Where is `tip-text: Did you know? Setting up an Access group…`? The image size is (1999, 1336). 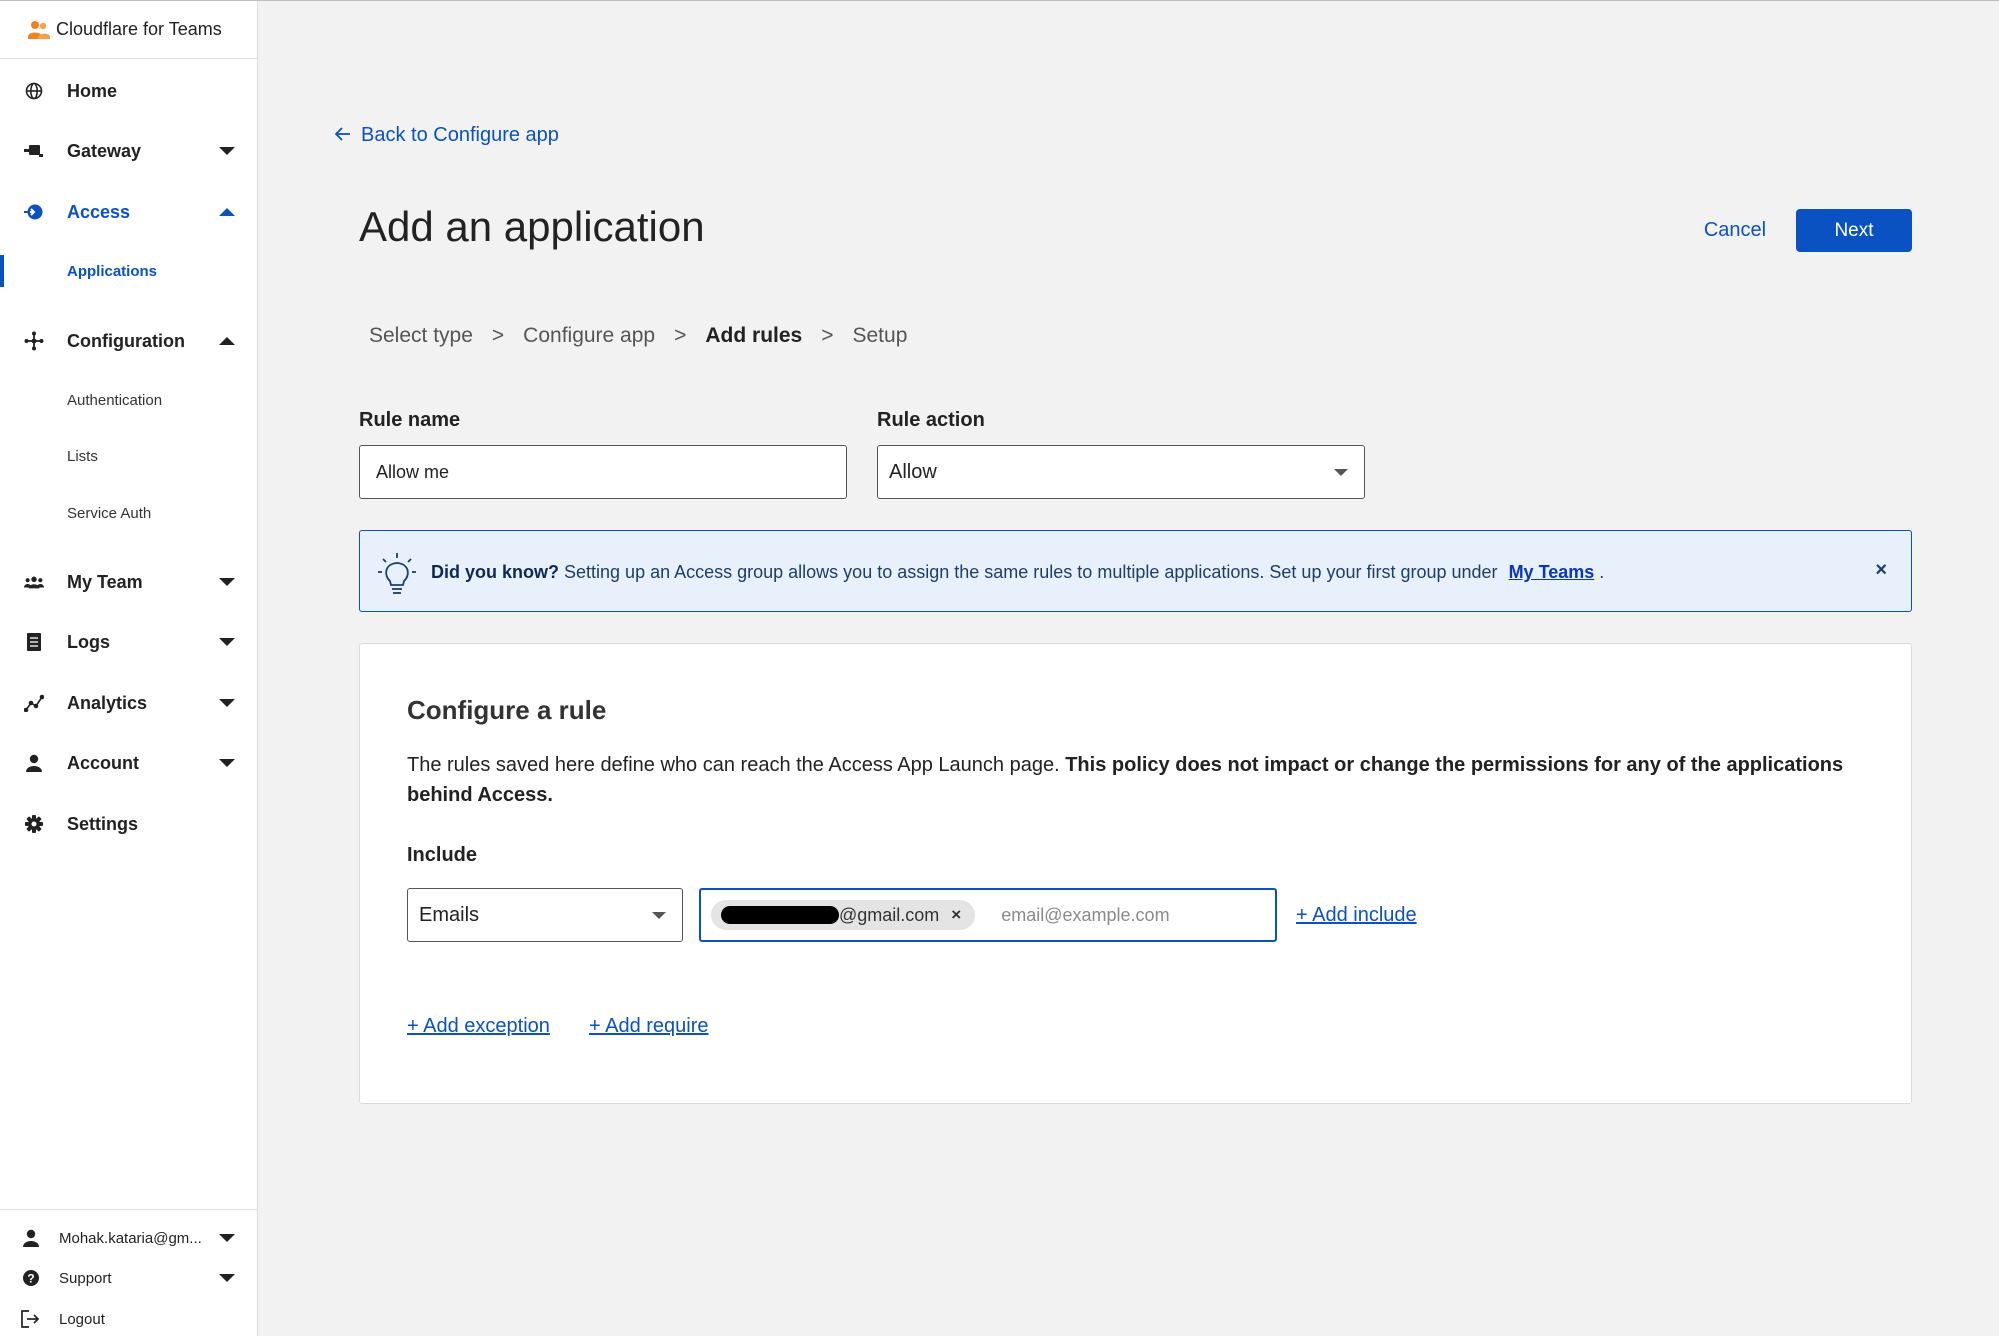
tip-text: Did you know? Setting up an Access group… is located at coordinates (1017, 572).